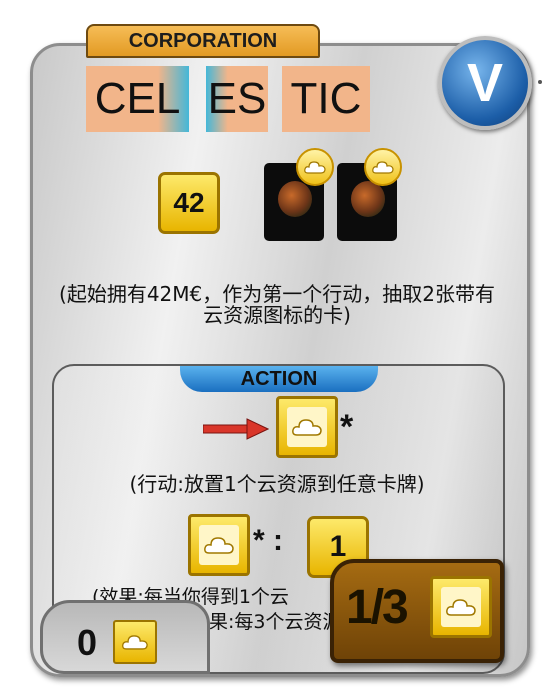  Describe the element at coordinates (485, 83) in the screenshot. I see `venus-expansion-badge: V` at that location.